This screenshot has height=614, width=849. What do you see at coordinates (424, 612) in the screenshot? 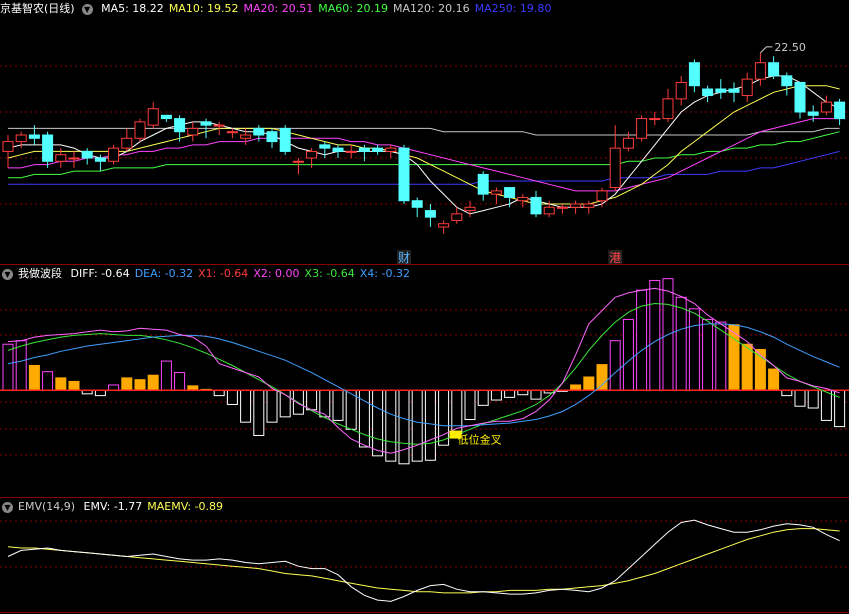
I see `bottom-border` at bounding box center [424, 612].